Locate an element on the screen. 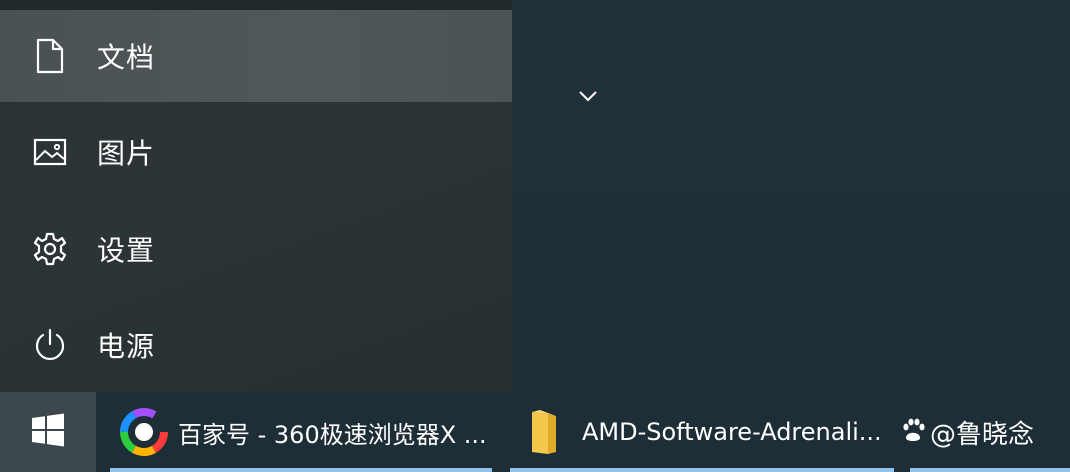 This screenshot has width=1070, height=472. watermark: @鲁晓念 is located at coordinates (967, 432).